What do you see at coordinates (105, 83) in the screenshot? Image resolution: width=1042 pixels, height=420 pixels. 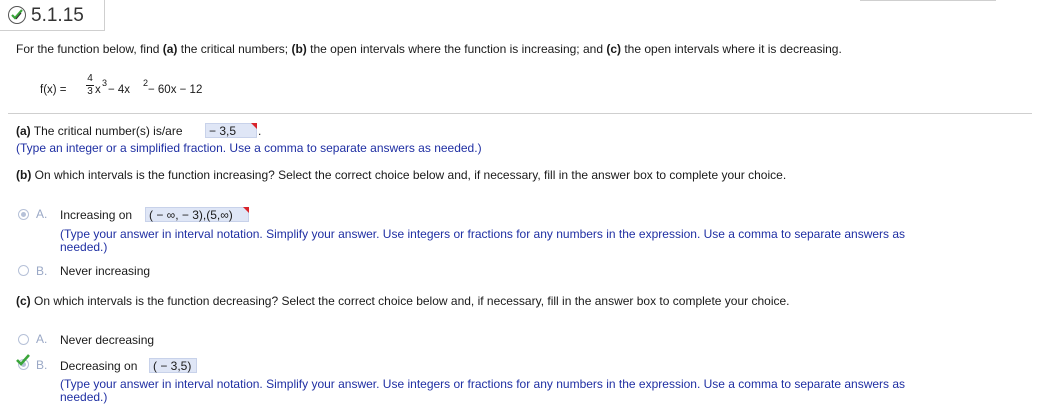 I see `function-exponent-3: 3` at bounding box center [105, 83].